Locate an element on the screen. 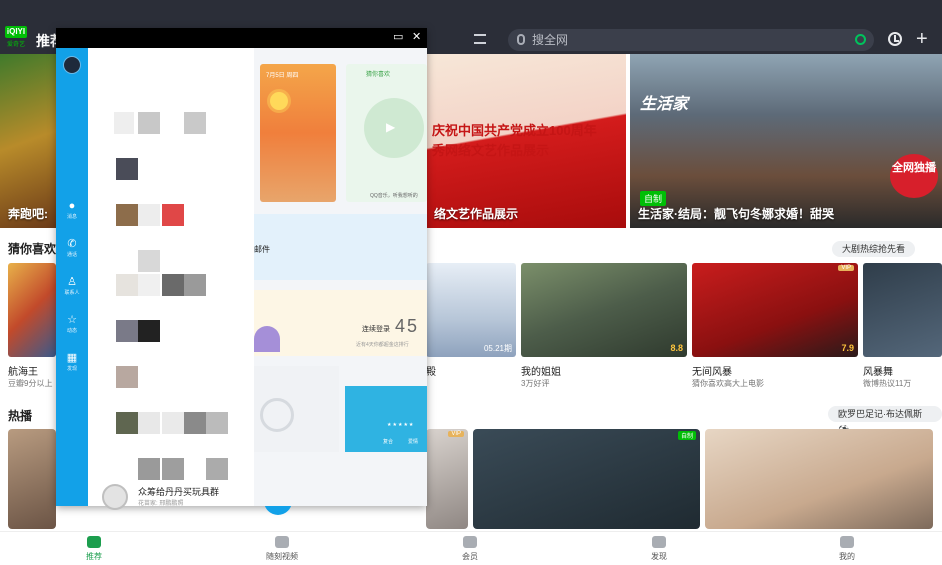  rating-stars: ★★★★★ is located at coordinates (401, 425).